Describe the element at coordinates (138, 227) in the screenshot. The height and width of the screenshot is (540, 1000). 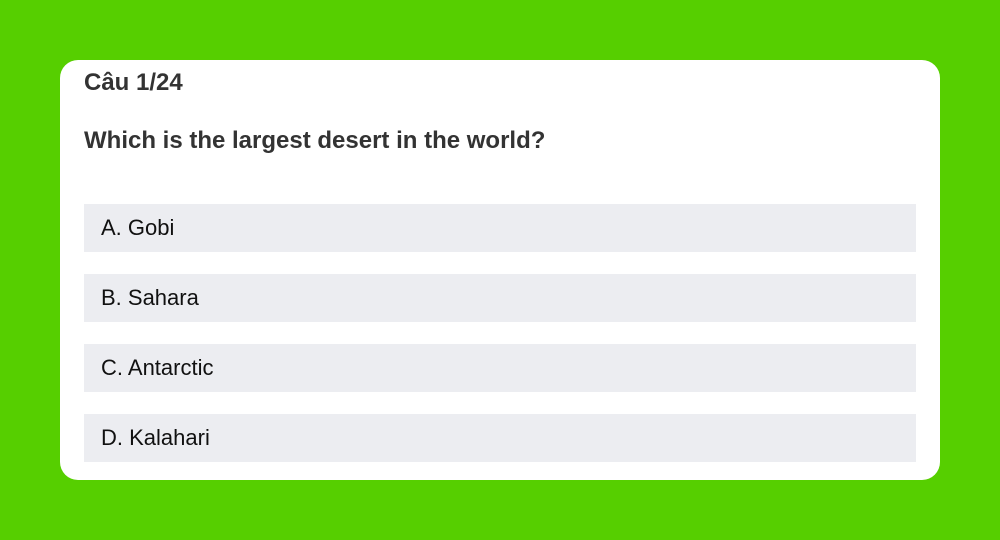
I see `answer-option-label: A. Gobi` at that location.